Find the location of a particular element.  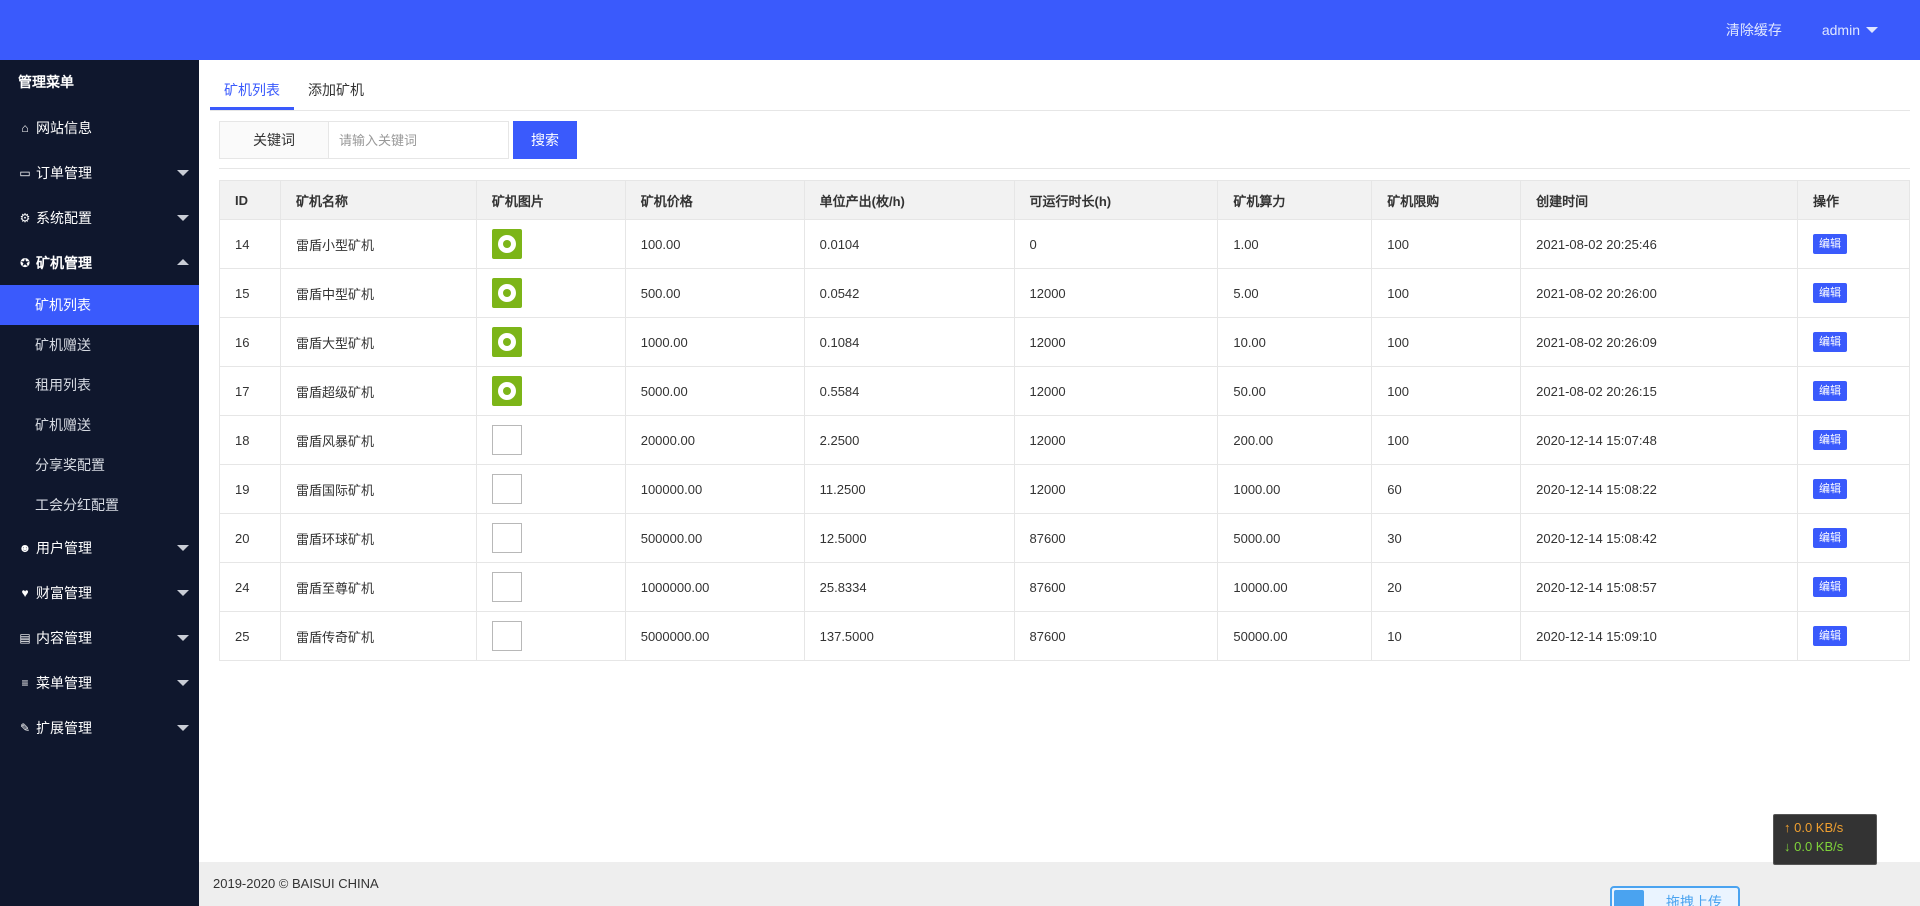

sidebar-item-label: 网站信息 is located at coordinates (64, 127).